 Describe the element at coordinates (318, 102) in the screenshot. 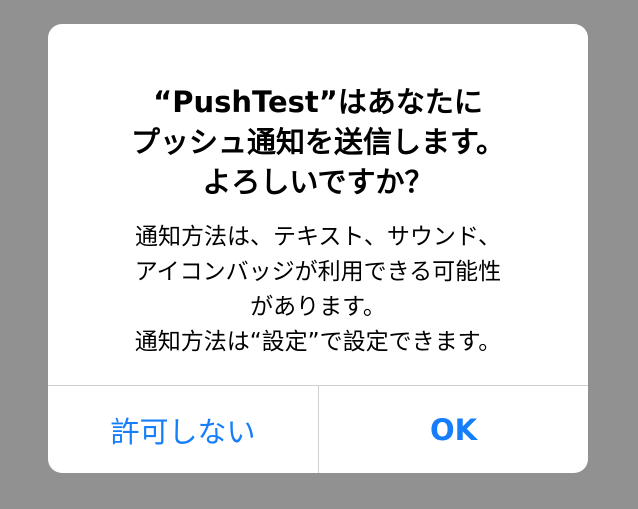

I see `alert-title-line-1: “PushTest”はあなたに` at that location.